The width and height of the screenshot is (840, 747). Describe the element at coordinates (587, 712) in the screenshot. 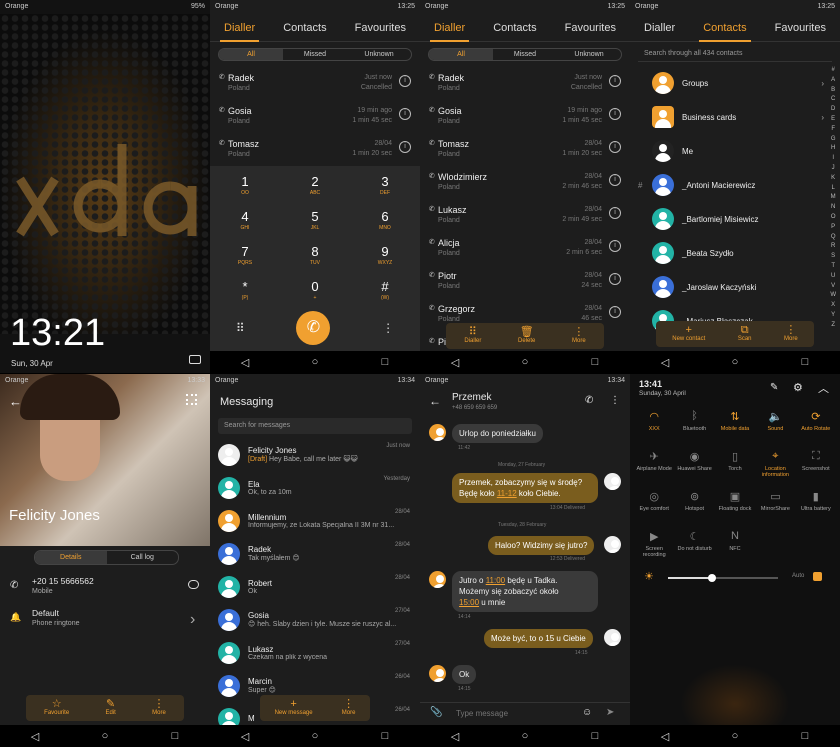

I see `emoji-icon: ☺` at that location.